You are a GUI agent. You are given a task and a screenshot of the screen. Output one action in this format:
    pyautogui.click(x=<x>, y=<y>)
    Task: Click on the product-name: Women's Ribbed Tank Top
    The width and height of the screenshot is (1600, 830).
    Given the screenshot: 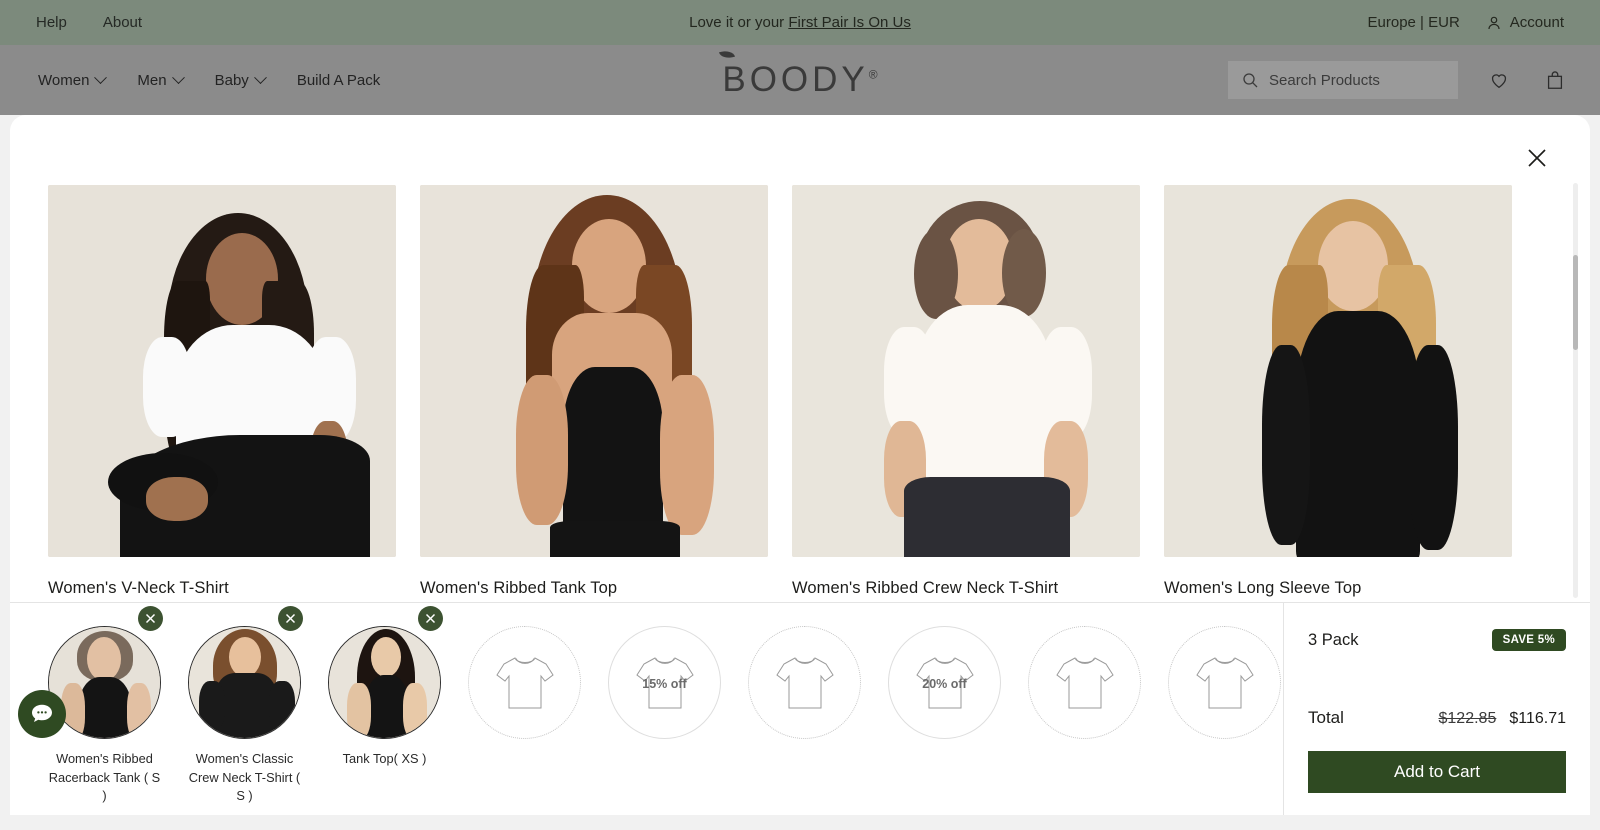 What is the action you would take?
    pyautogui.click(x=519, y=588)
    